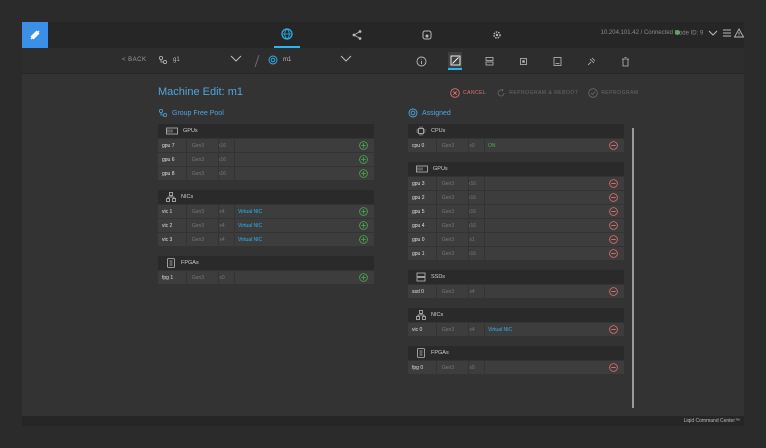 The height and width of the screenshot is (448, 766). What do you see at coordinates (468, 93) in the screenshot?
I see `cancel-button: CANCEL` at bounding box center [468, 93].